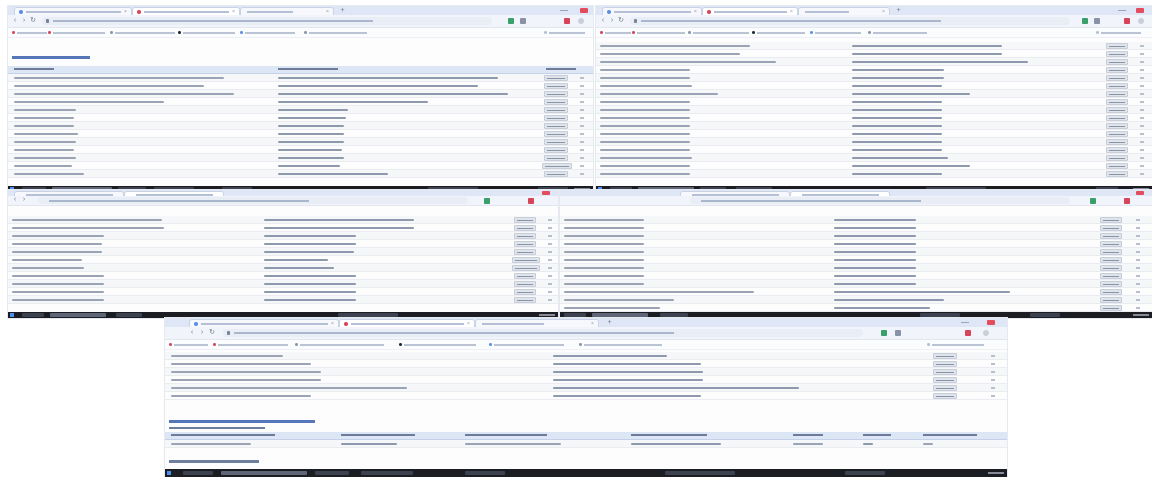 The width and height of the screenshot is (1152, 477). What do you see at coordinates (621, 20) in the screenshot?
I see `reload-button: ↻` at bounding box center [621, 20].